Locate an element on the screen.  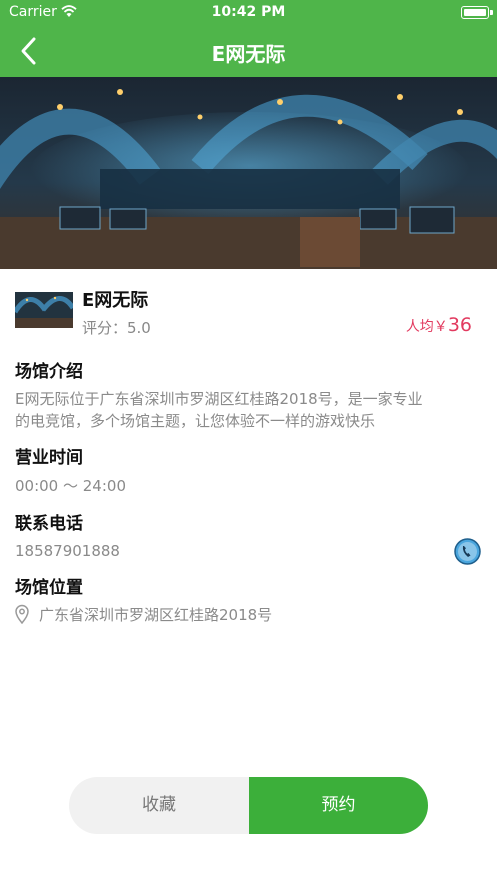
location-pin-icon is located at coordinates (22, 614).